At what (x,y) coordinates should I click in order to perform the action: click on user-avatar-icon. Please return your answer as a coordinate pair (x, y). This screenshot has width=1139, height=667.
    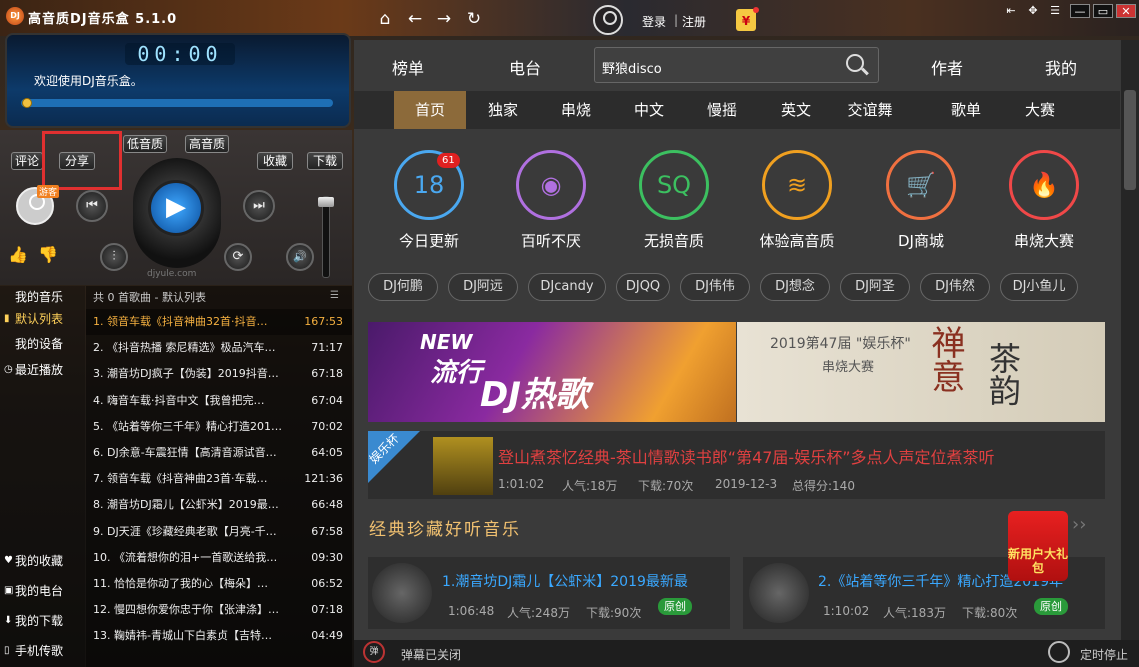
    Looking at the image, I should click on (608, 20).